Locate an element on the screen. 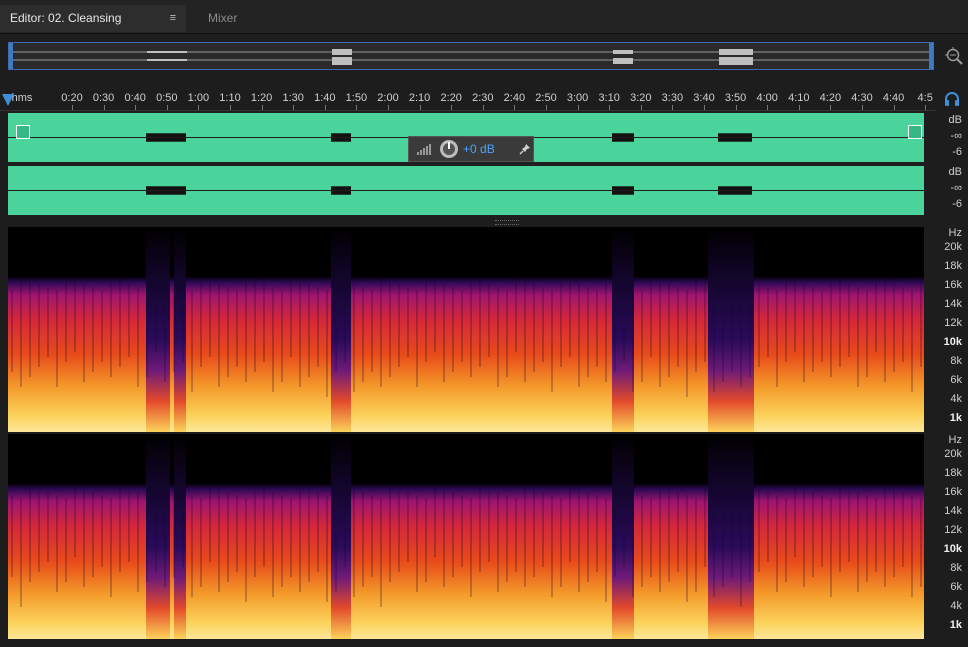 The image size is (968, 647). overview-left-handle is located at coordinates (11, 56).